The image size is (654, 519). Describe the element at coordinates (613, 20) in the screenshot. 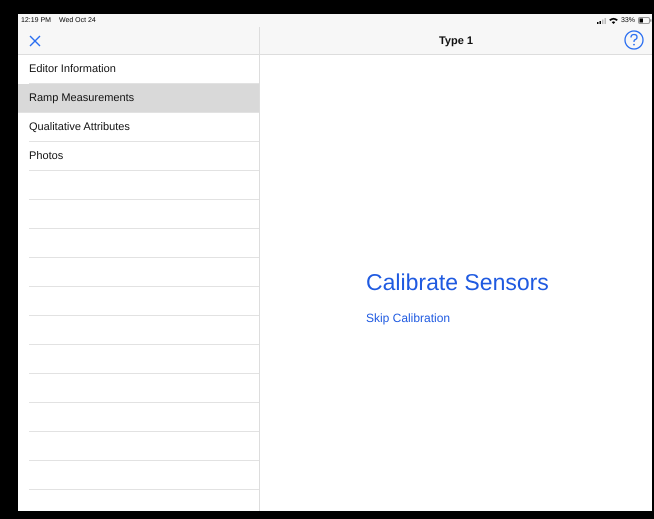

I see `wifi-icon` at that location.